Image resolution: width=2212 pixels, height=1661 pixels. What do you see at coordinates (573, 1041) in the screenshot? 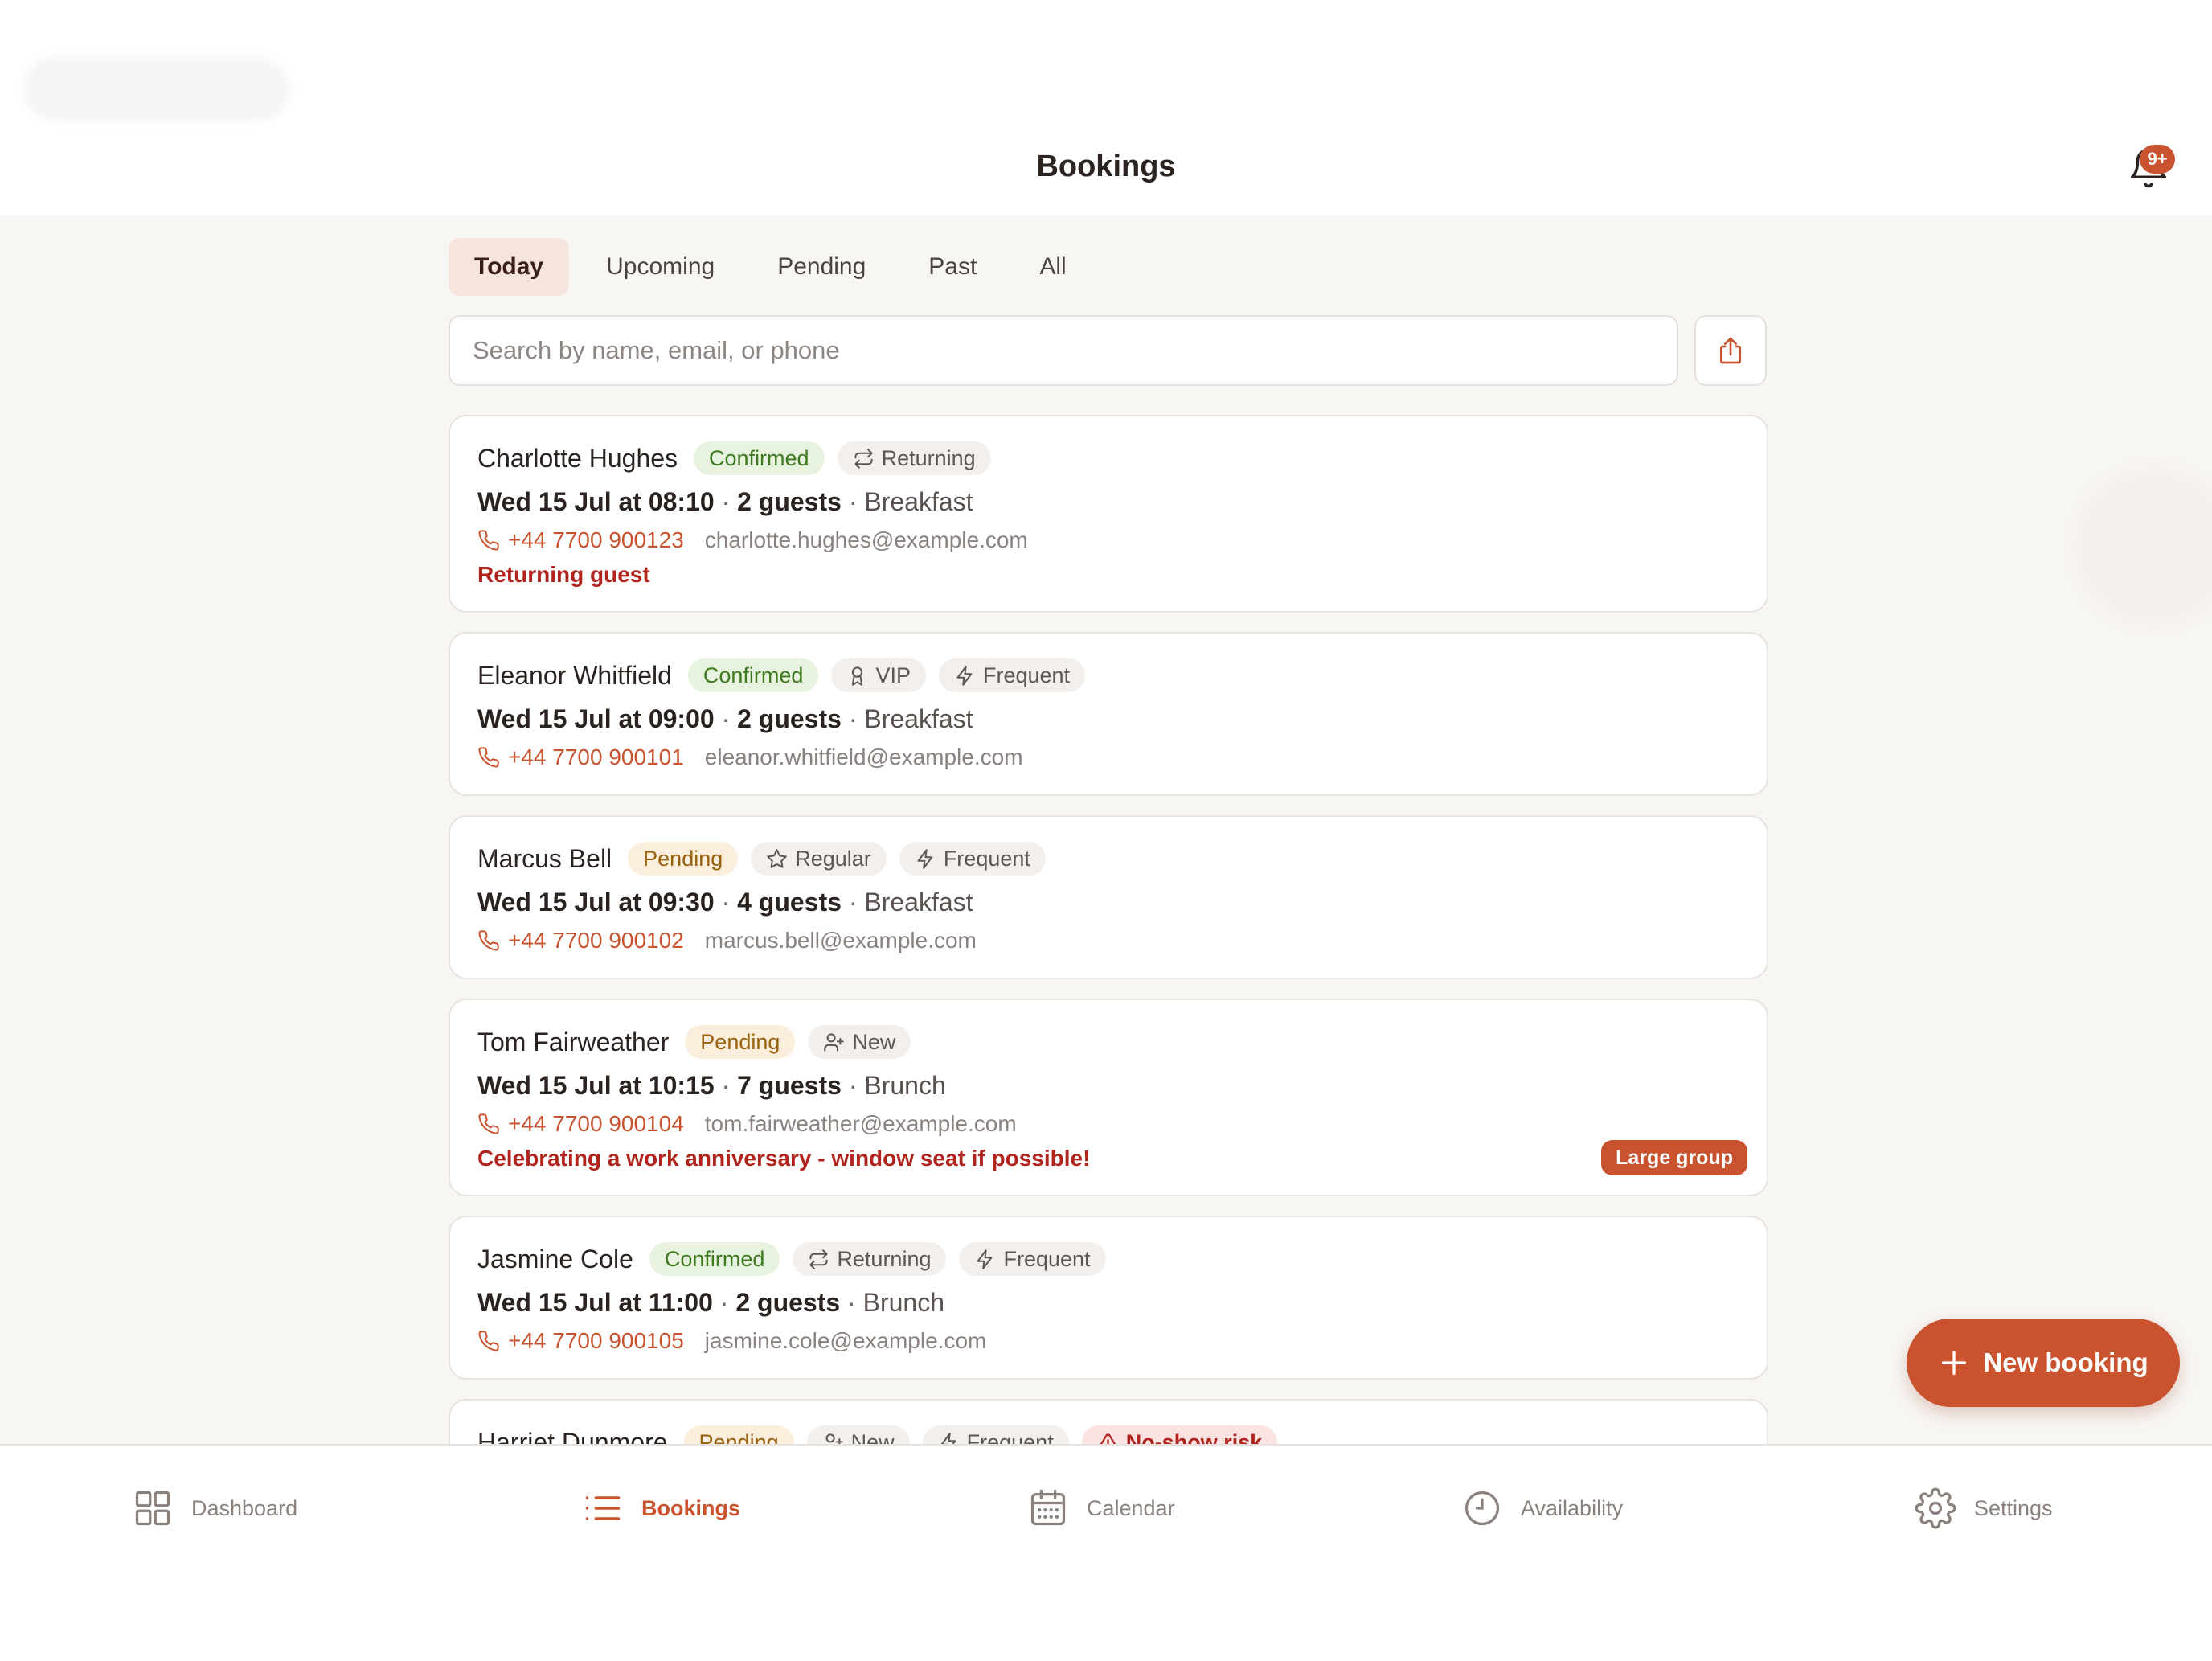
I see `guest-name: Tom Fairweather` at bounding box center [573, 1041].